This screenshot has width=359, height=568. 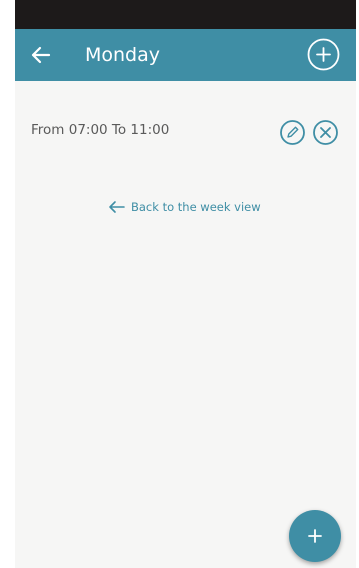 I want to click on plus-circle-icon, so click(x=323, y=54).